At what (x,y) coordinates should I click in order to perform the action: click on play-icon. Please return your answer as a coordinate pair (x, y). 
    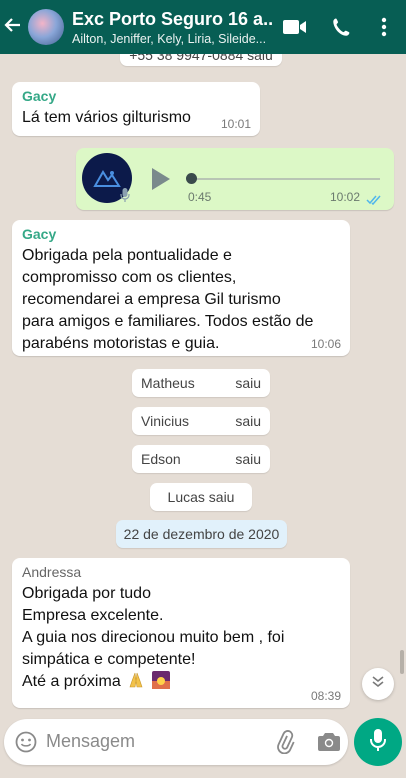
    Looking at the image, I should click on (161, 181).